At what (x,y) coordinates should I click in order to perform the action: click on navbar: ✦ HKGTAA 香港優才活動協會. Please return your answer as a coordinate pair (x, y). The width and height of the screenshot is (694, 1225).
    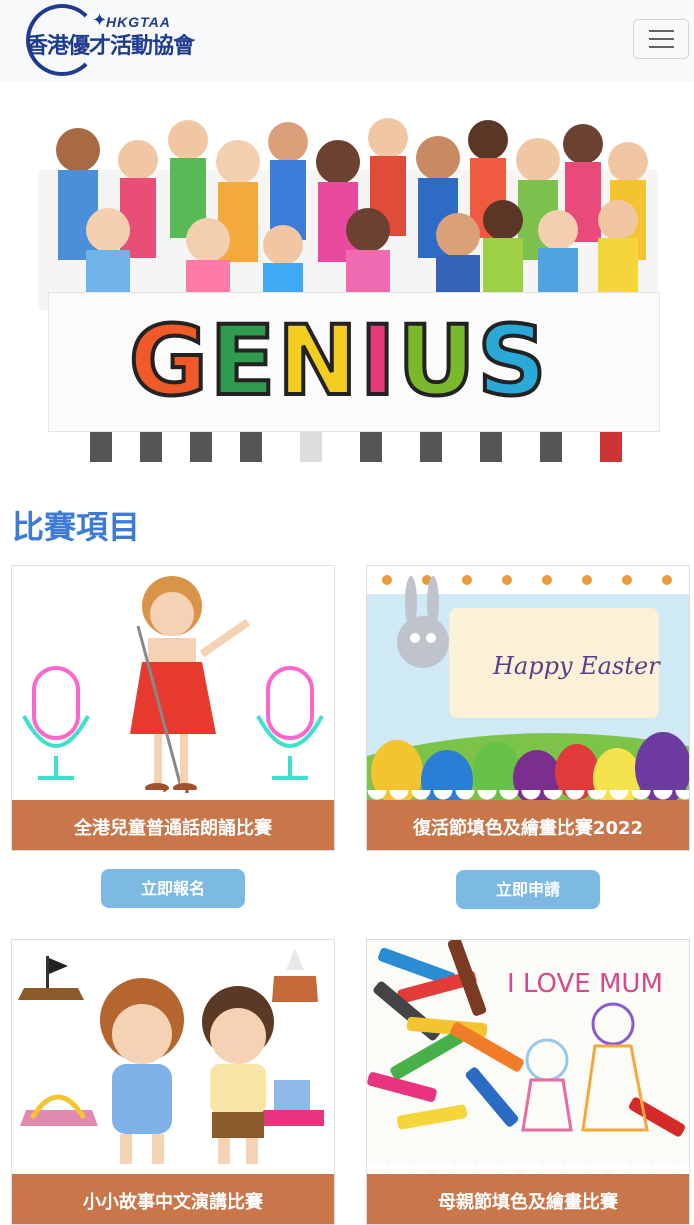
    Looking at the image, I should click on (347, 41).